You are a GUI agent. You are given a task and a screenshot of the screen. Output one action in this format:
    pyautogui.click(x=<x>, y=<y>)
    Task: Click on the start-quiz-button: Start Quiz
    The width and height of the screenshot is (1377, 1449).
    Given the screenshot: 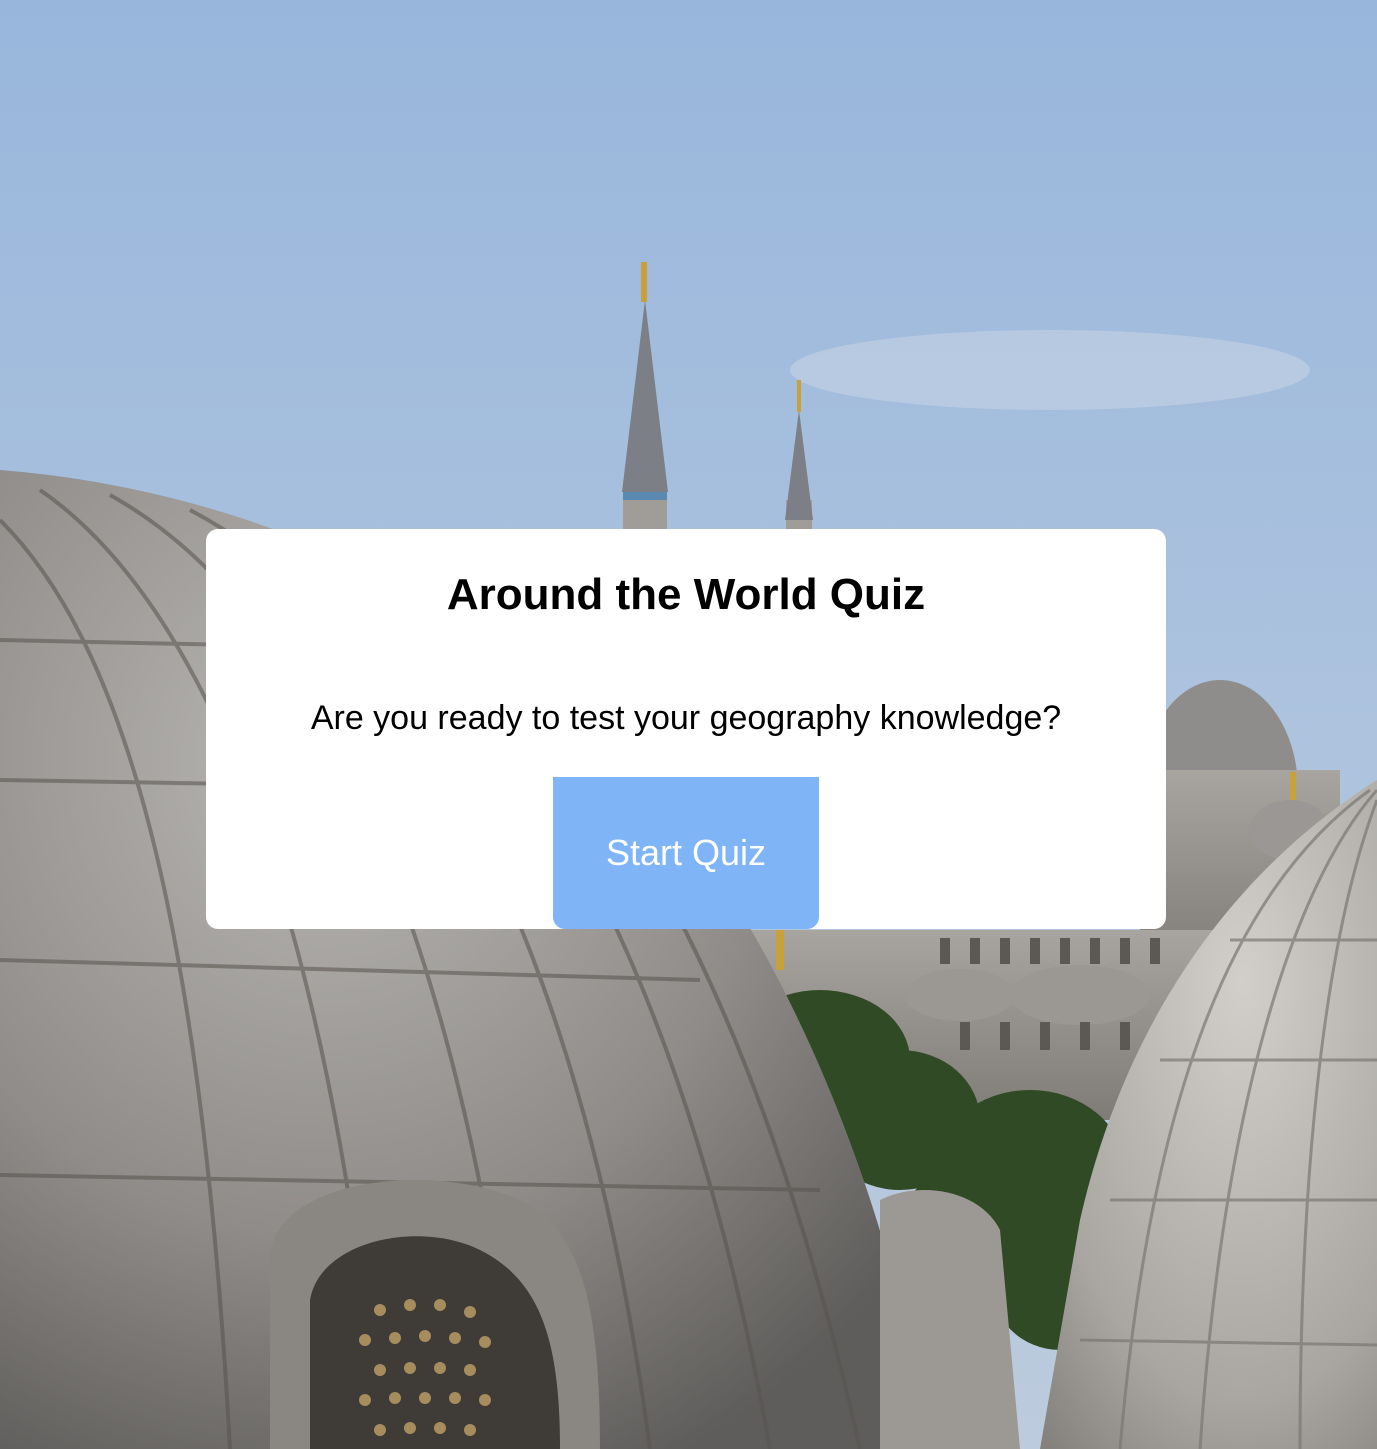 What is the action you would take?
    pyautogui.click(x=686, y=853)
    